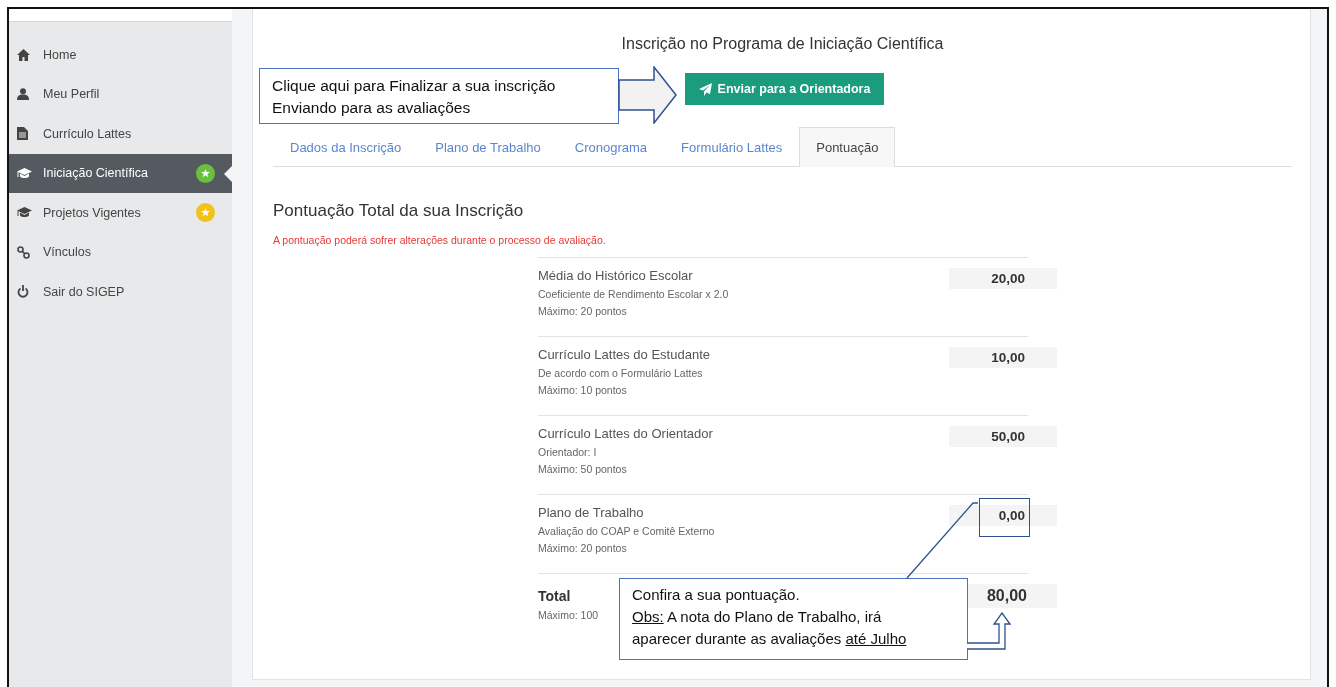 The height and width of the screenshot is (687, 1336). Describe the element at coordinates (22, 134) in the screenshot. I see `file-icon` at that location.